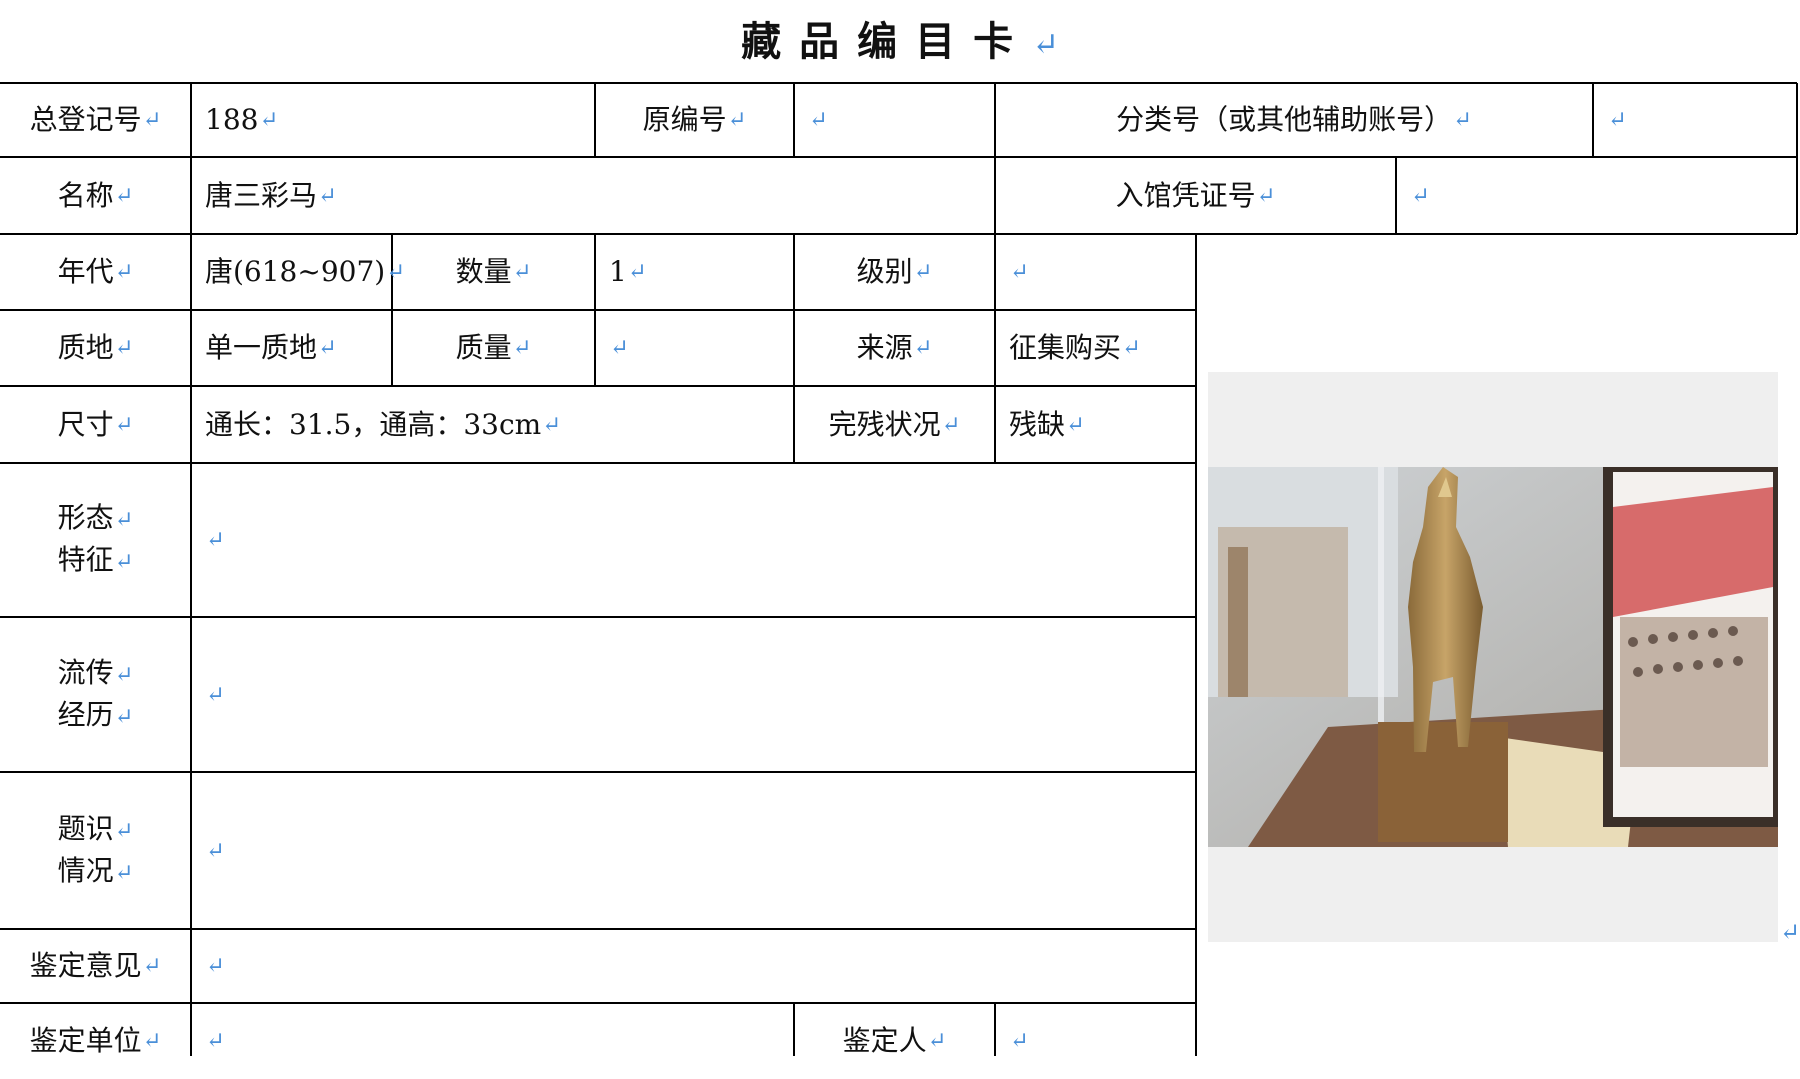 The width and height of the screenshot is (1800, 1079). I want to click on value-material: 单一质地 ↵, so click(271, 347).